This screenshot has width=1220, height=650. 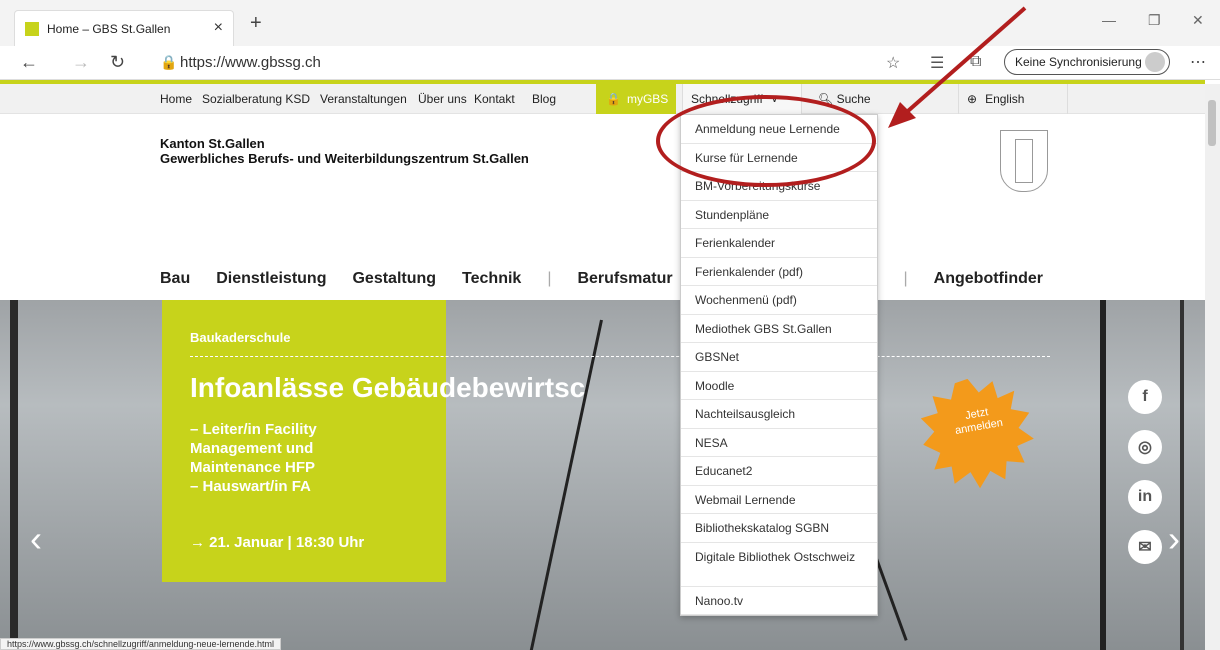 I want to click on window-close-icon: ✕, so click(x=1198, y=20).